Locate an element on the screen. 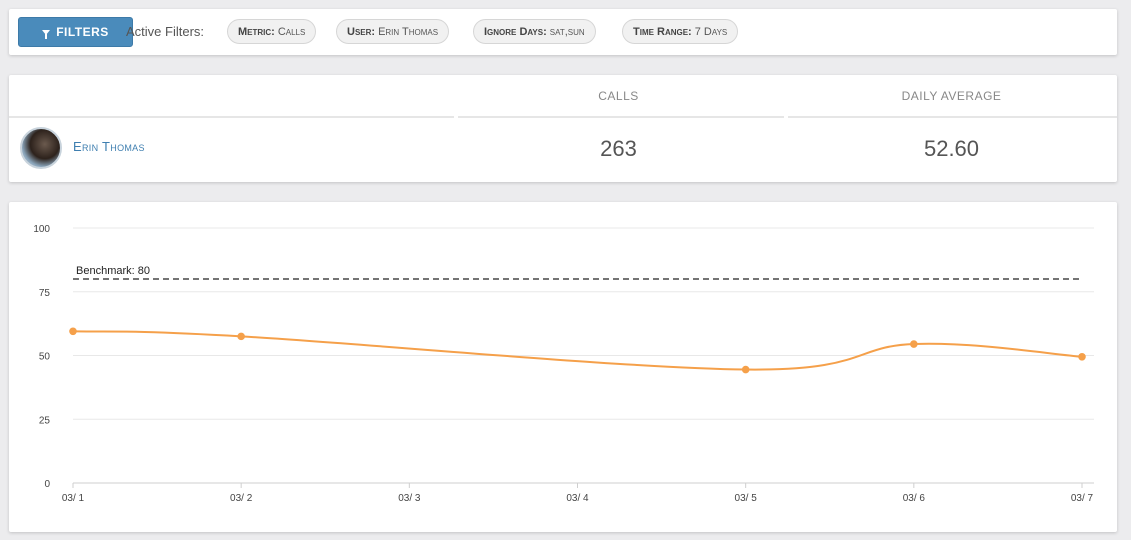 The image size is (1131, 540). y-tick-label: 100 is located at coordinates (41, 229).